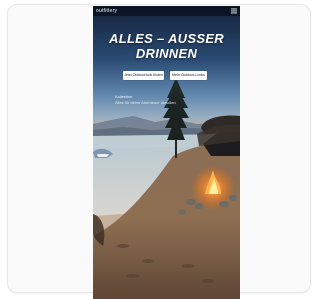 This screenshot has height=299, width=320. Describe the element at coordinates (234, 11) in the screenshot. I see `hamburger-menu-icon` at that location.